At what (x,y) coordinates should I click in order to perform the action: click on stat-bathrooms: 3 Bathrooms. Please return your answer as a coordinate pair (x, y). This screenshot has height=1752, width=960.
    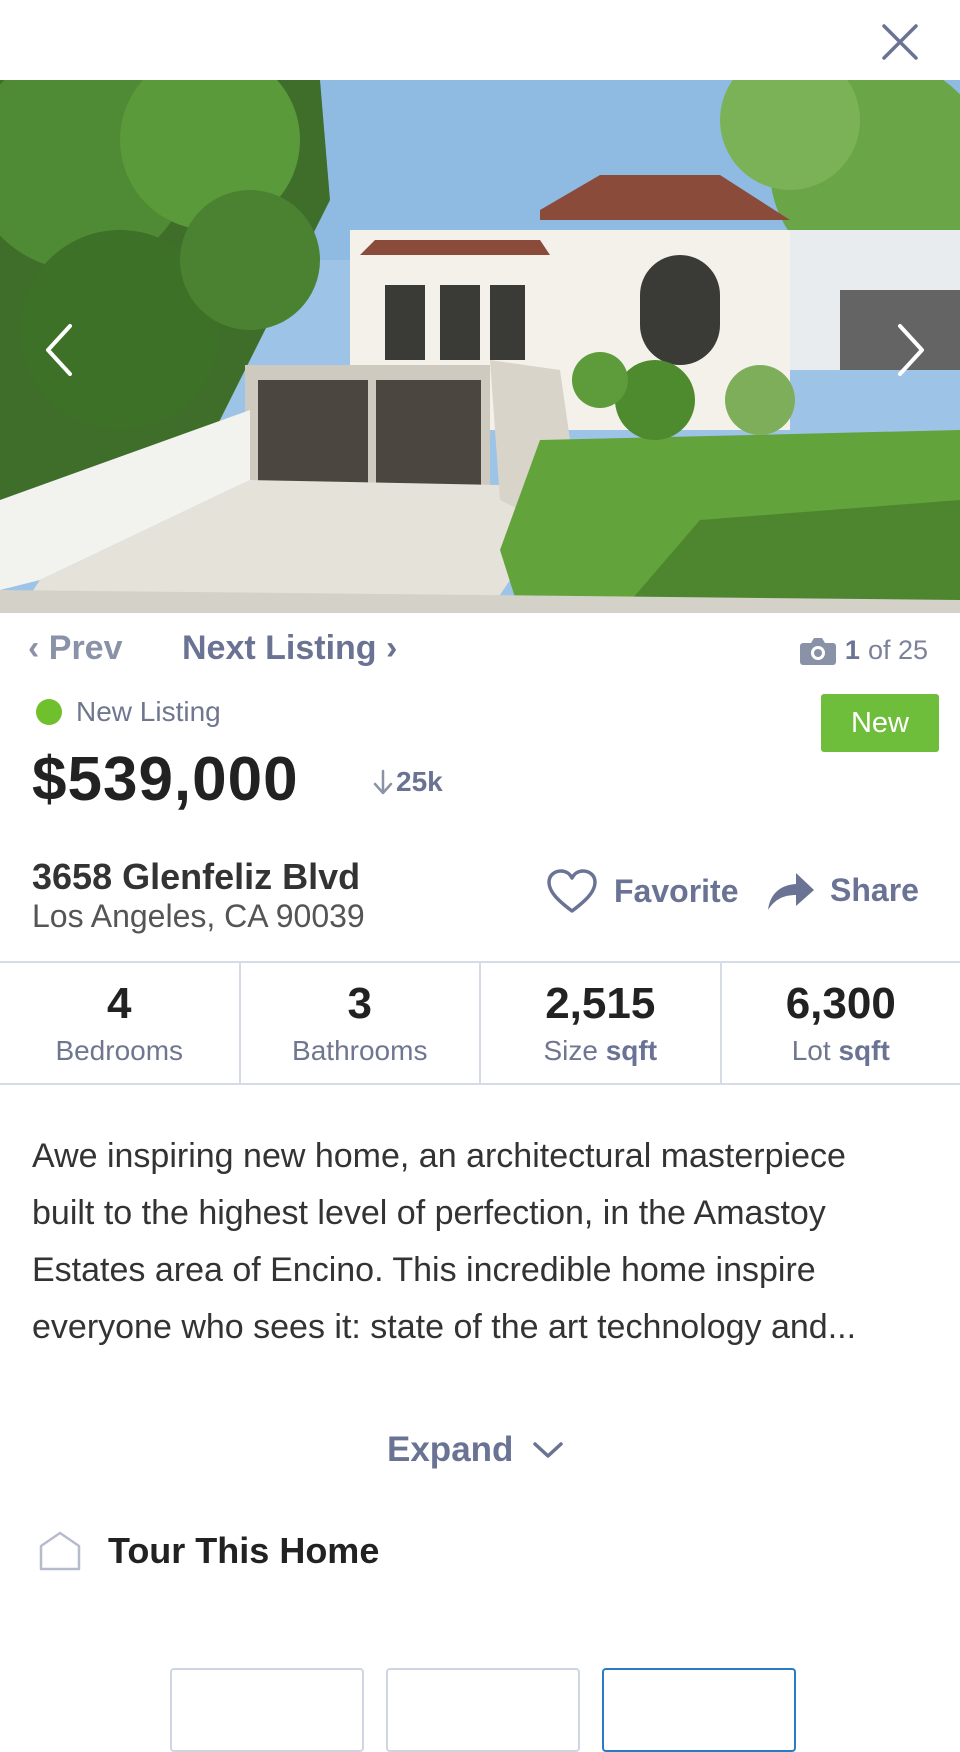
    Looking at the image, I should click on (359, 1023).